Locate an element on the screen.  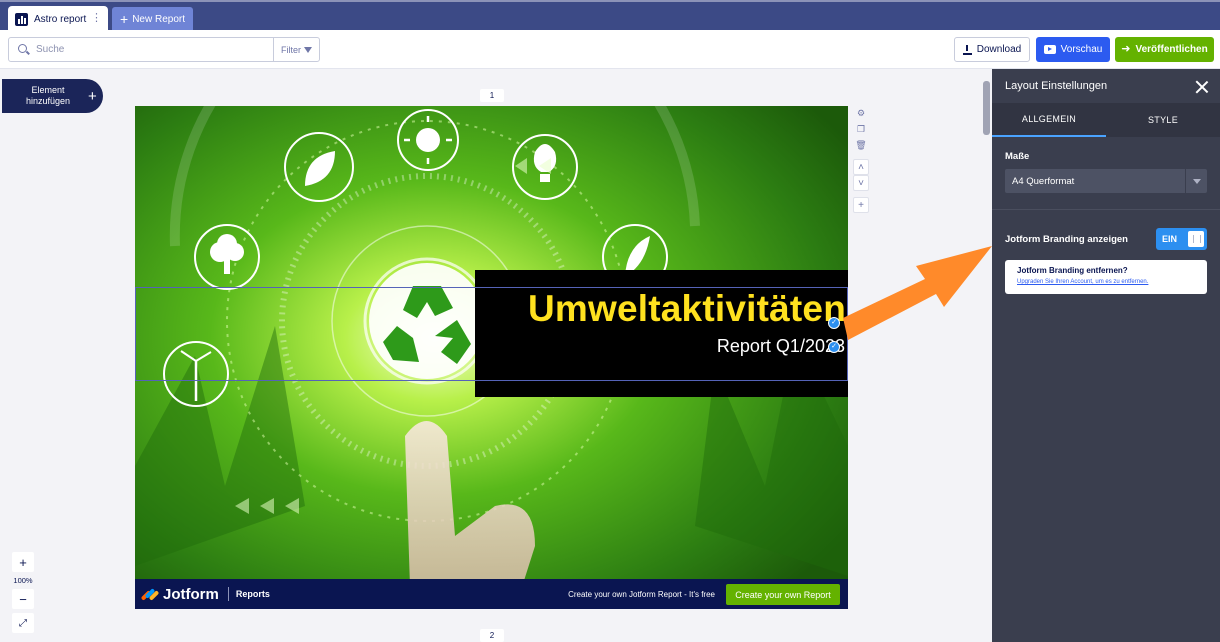
tab-bar: Astro report ⋮ + New Report is located at coordinates (610, 16).